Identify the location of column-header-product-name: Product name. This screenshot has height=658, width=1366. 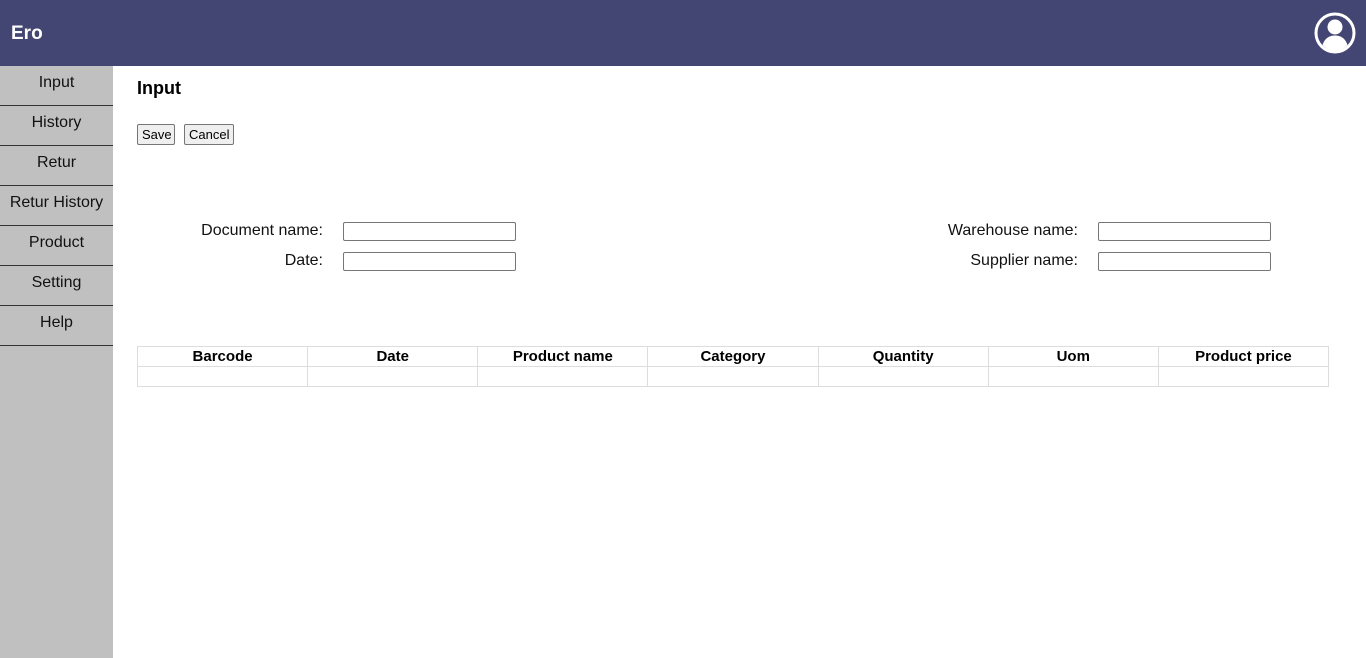
(563, 356).